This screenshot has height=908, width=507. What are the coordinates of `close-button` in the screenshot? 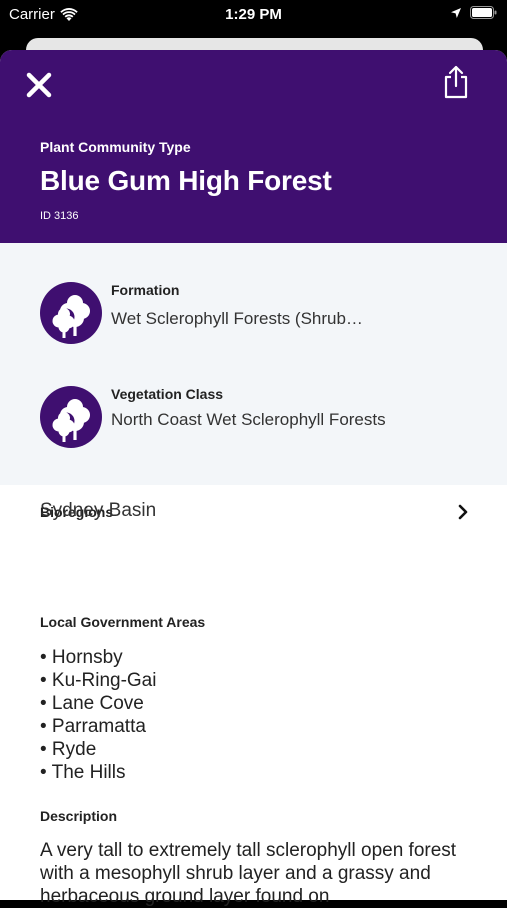 It's located at (39, 85).